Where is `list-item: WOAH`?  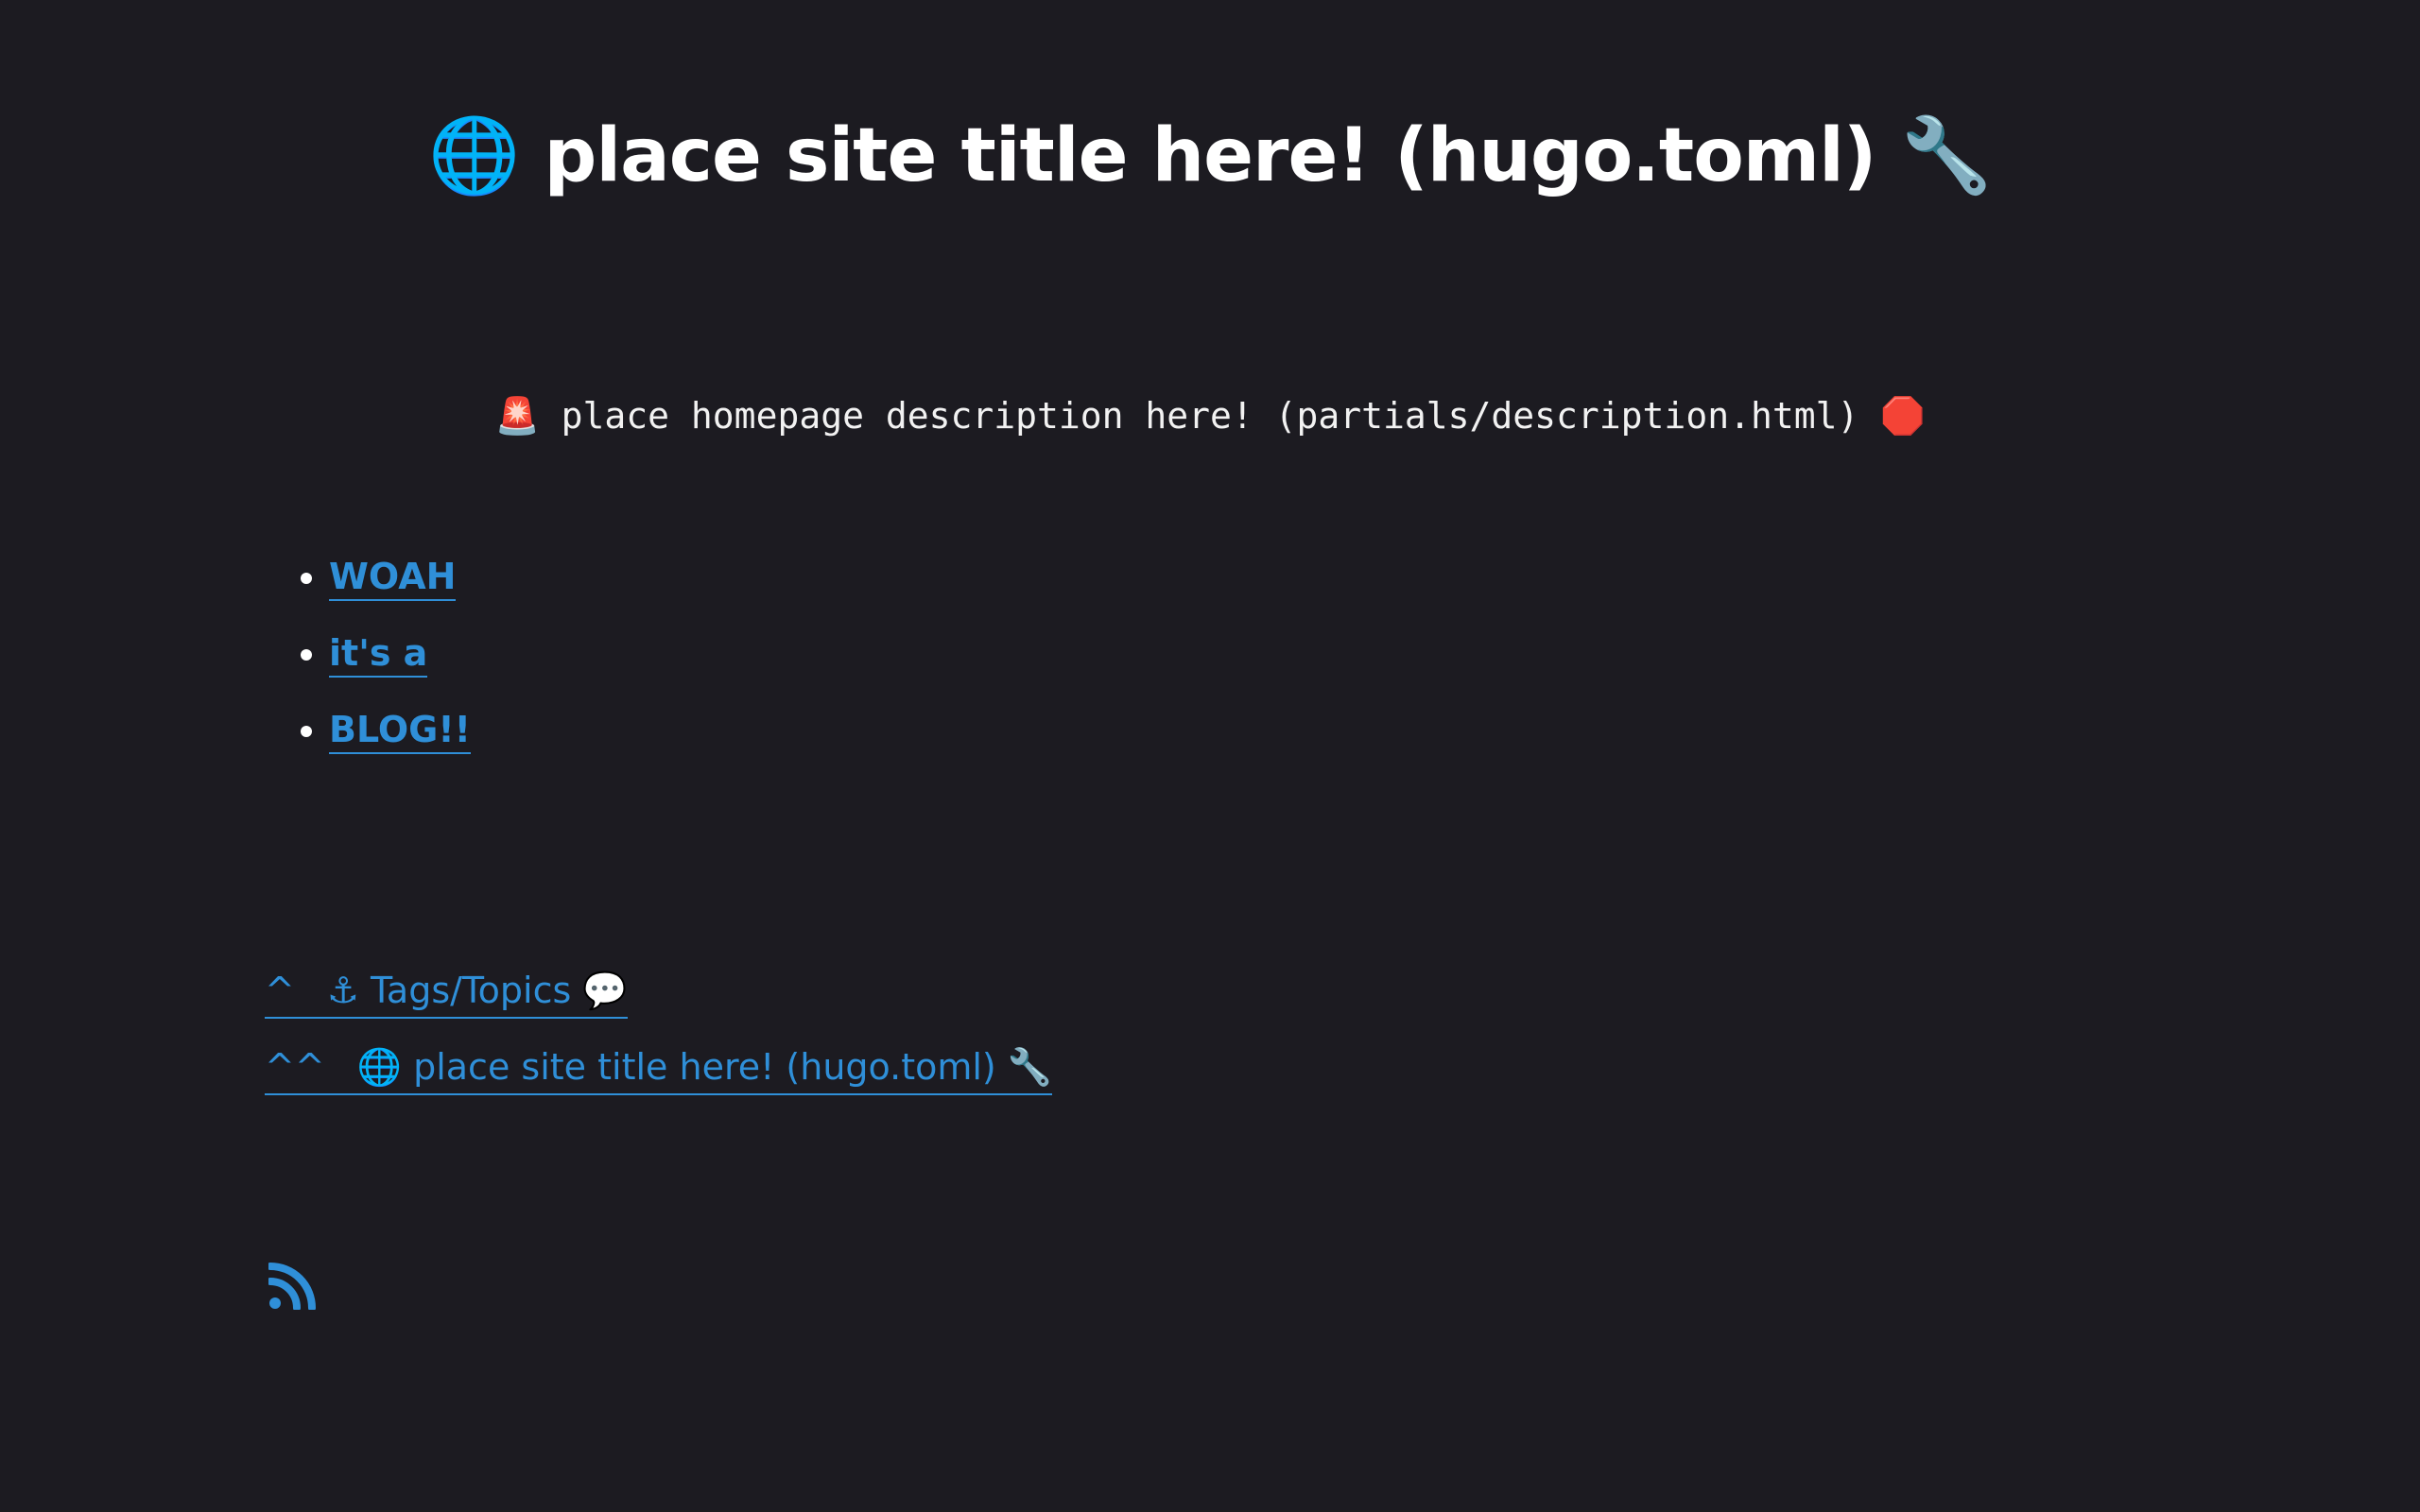 list-item: WOAH is located at coordinates (400, 584).